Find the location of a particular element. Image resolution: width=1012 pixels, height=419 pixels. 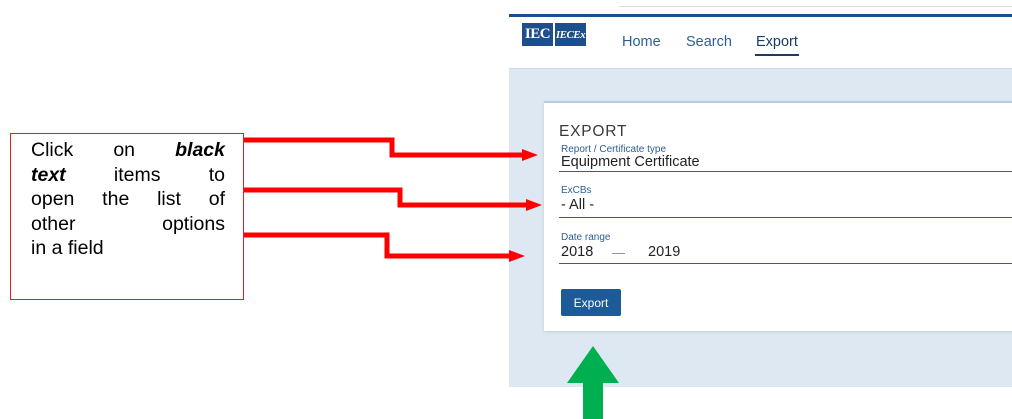

nav-home-link: Home is located at coordinates (641, 42).